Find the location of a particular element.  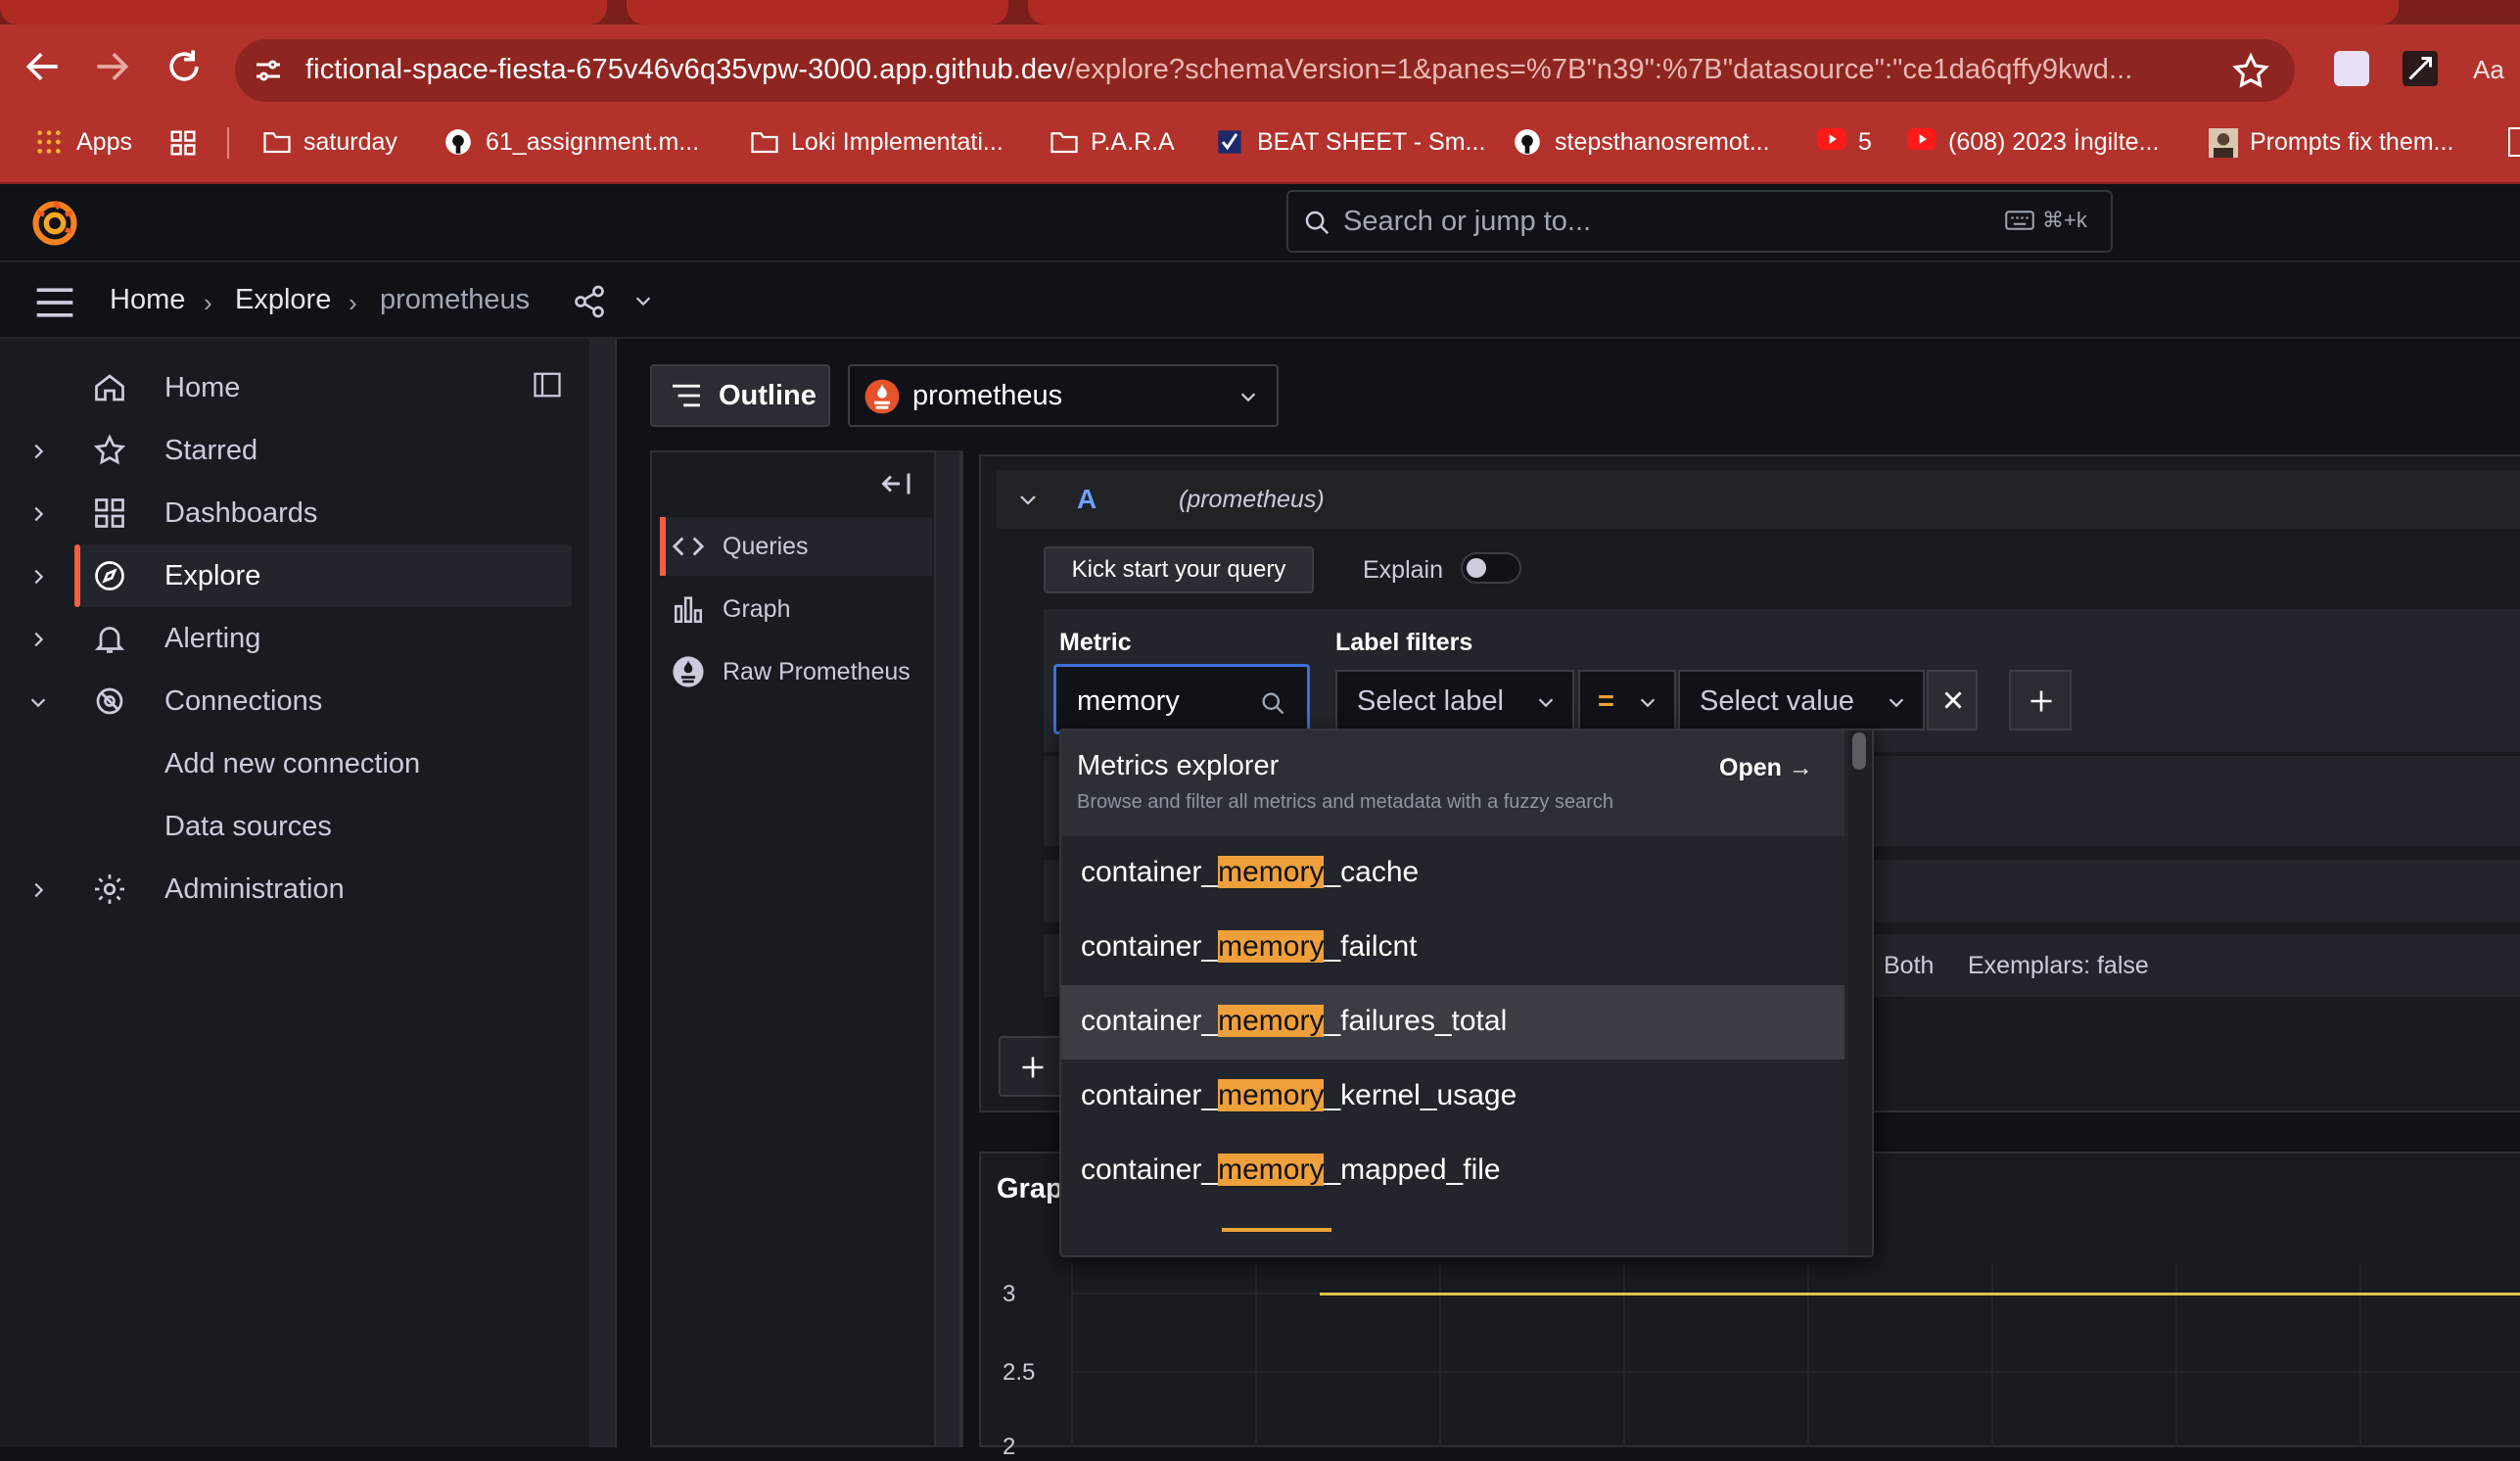

grafana-logo-icon is located at coordinates (54, 223).